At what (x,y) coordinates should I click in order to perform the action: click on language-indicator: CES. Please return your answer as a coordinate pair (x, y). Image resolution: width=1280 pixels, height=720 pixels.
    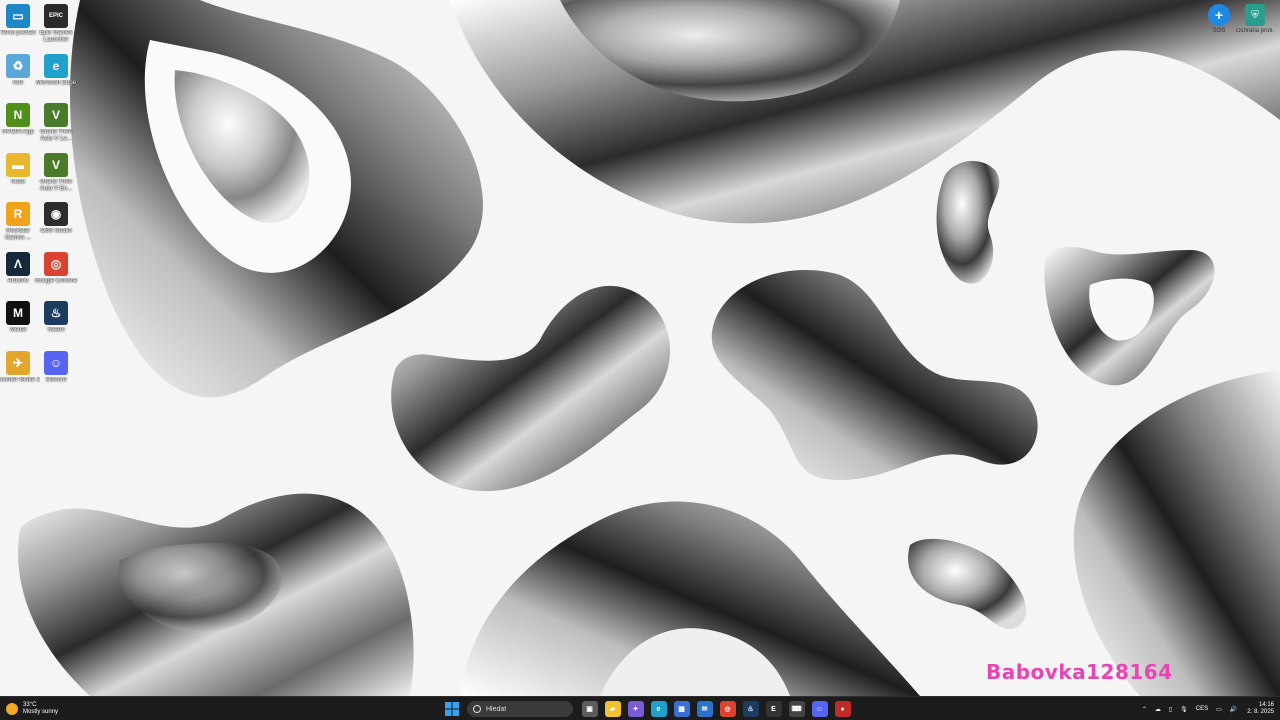
    Looking at the image, I should click on (1202, 709).